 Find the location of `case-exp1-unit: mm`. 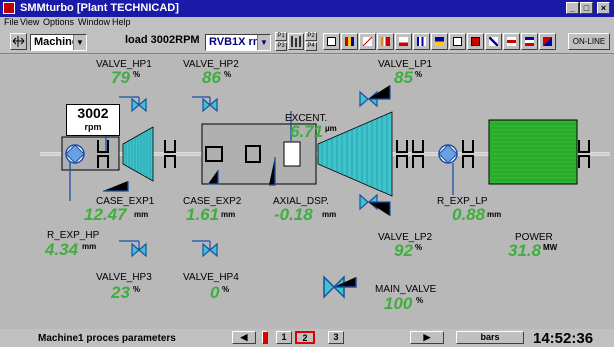

case-exp1-unit: mm is located at coordinates (141, 214).